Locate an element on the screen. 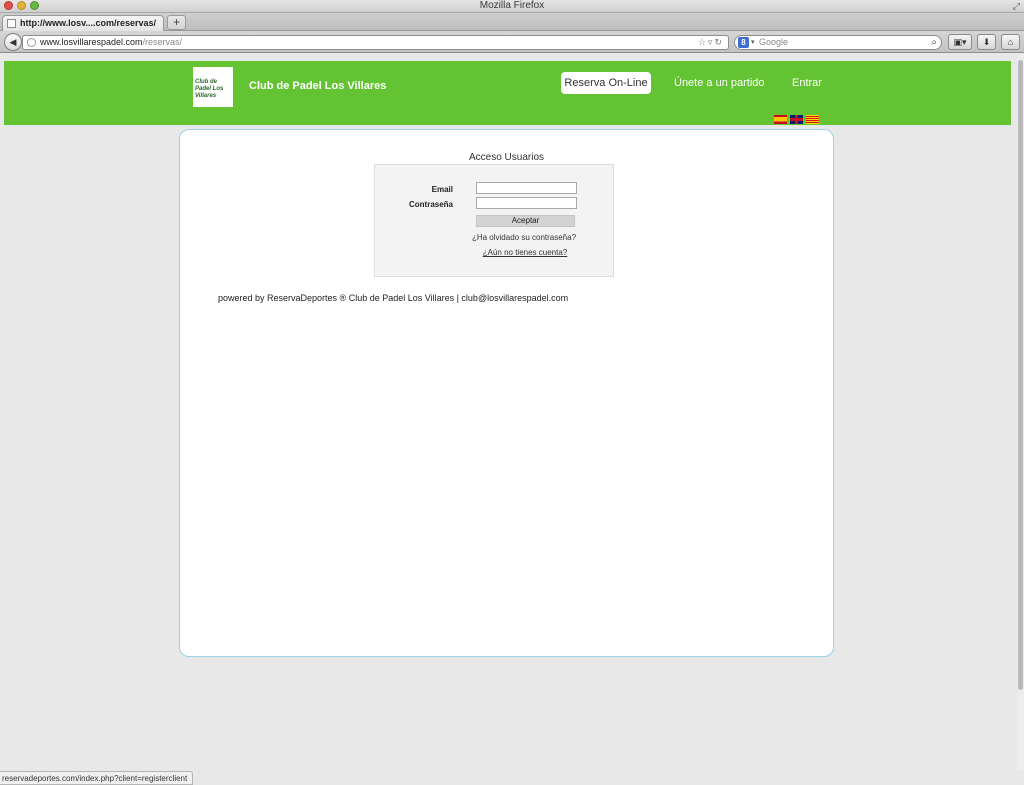 The height and width of the screenshot is (785, 1024). google-engine-icon: 8 is located at coordinates (743, 42).